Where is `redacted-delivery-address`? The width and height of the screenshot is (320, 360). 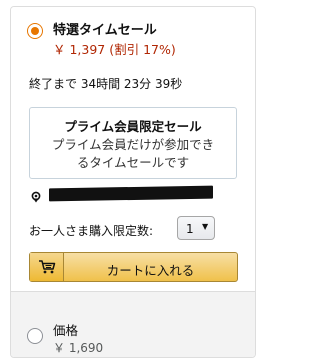
redacted-delivery-address is located at coordinates (131, 193).